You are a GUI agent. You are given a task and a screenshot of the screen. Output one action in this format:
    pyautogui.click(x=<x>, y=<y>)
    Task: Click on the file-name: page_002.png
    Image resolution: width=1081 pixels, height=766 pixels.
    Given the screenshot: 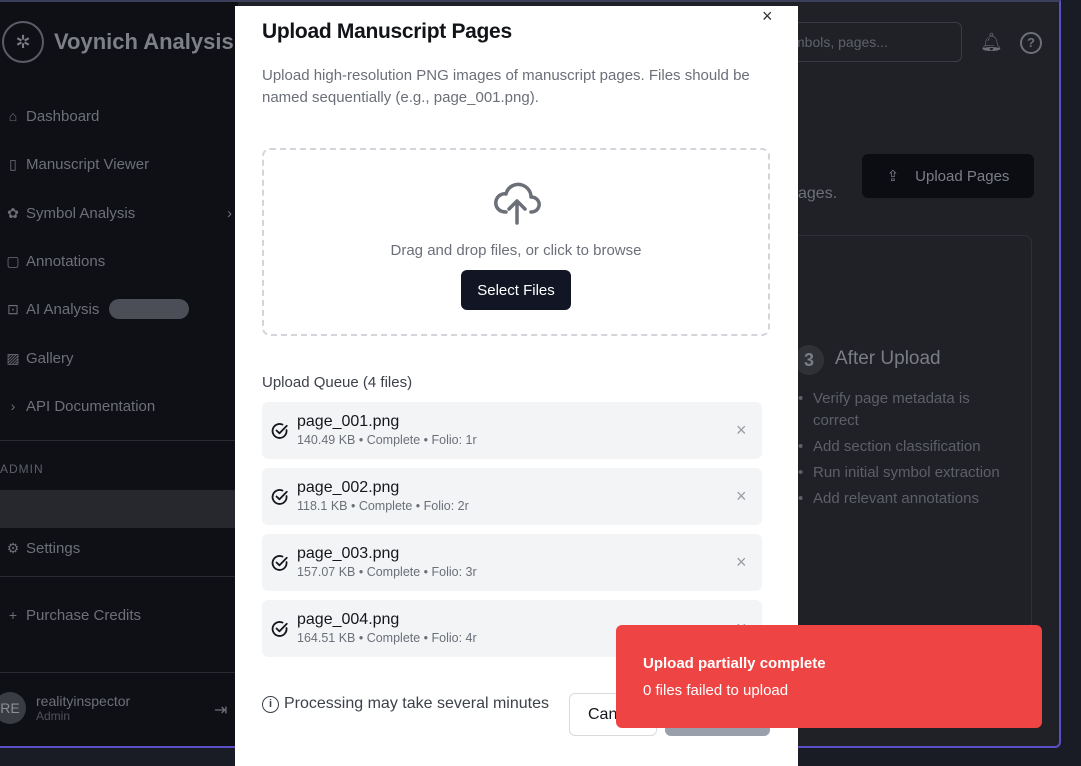 What is the action you would take?
    pyautogui.click(x=348, y=487)
    